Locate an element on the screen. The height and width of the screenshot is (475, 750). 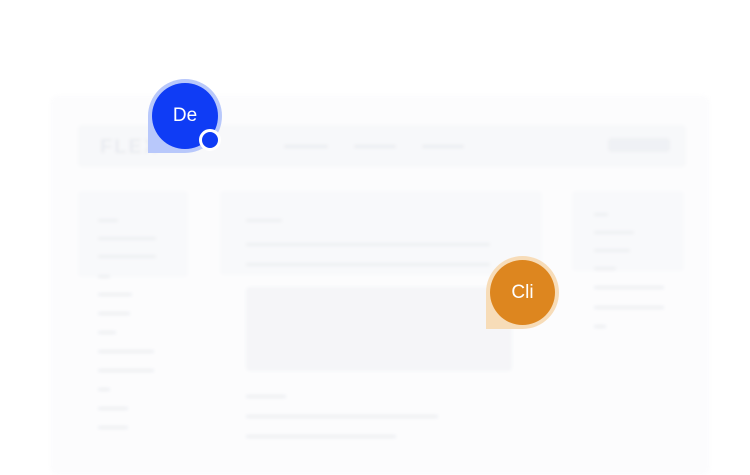
mockup-header-button is located at coordinates (639, 145).